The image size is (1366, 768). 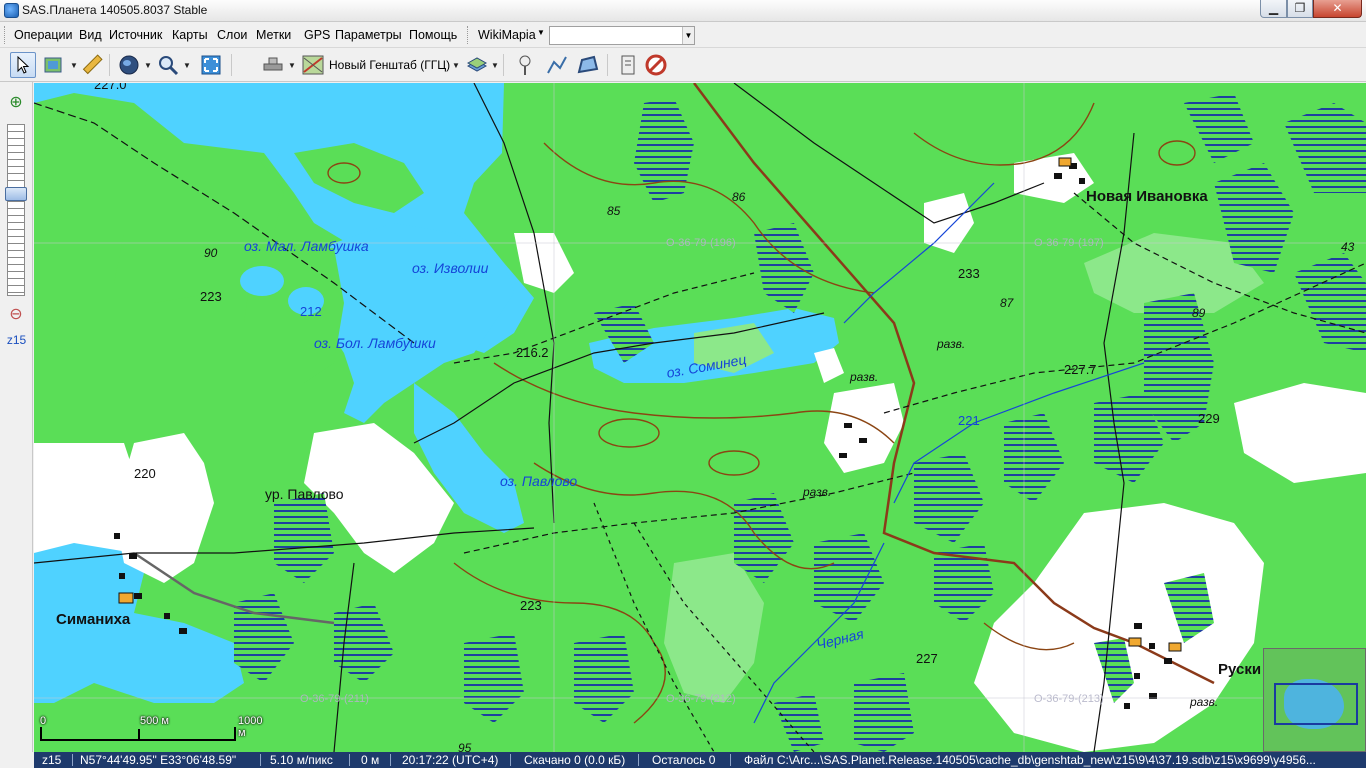 I want to click on status-resolution: 5.10 м/пикс, so click(x=301, y=760).